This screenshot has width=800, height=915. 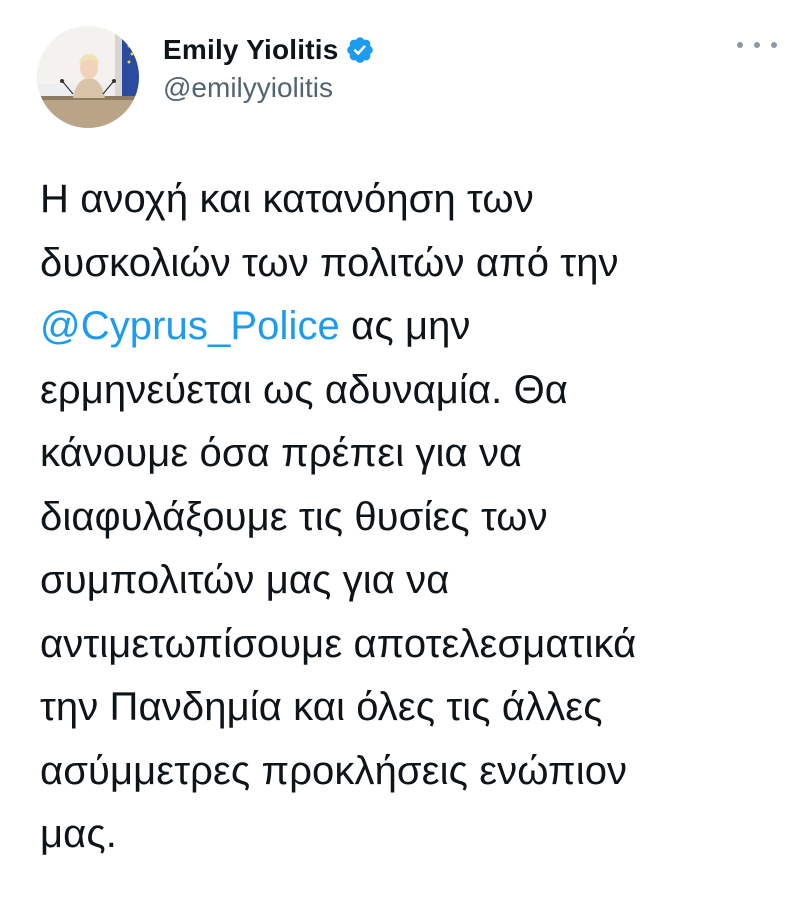 What do you see at coordinates (251, 50) in the screenshot?
I see `display-name: Emily Yiolitis` at bounding box center [251, 50].